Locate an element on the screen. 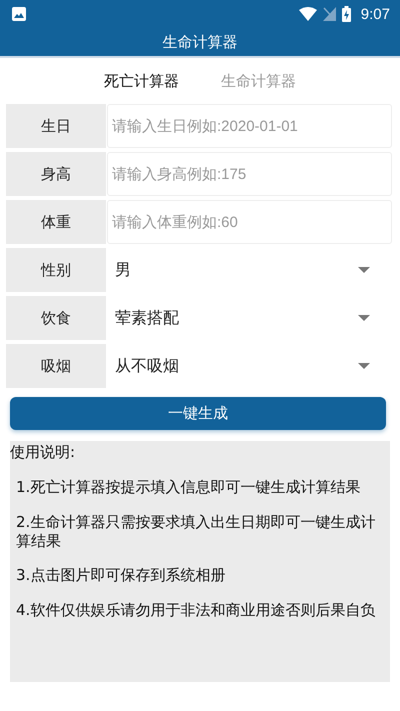 This screenshot has width=400, height=711. instruction-text: 1.死亡计算器按提示填入信息即可一键生成计算结果 is located at coordinates (188, 487).